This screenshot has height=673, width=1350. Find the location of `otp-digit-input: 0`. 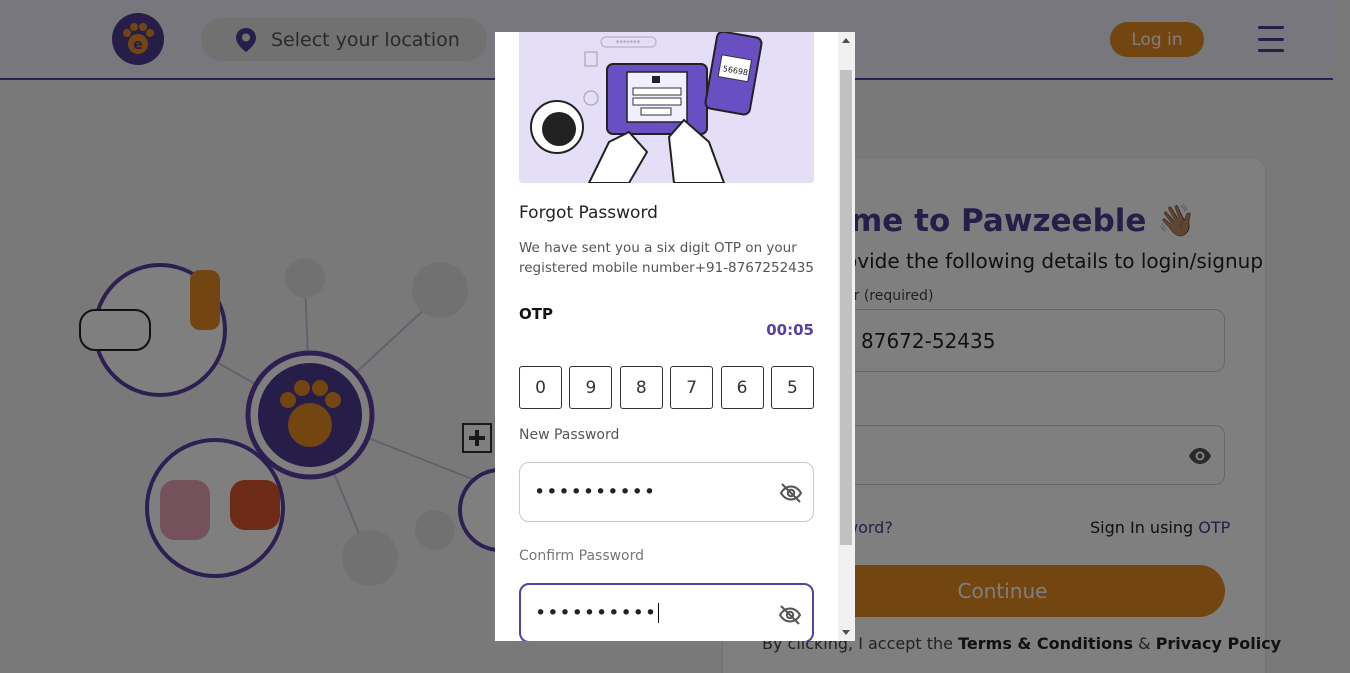

otp-digit-input: 0 is located at coordinates (540, 387).